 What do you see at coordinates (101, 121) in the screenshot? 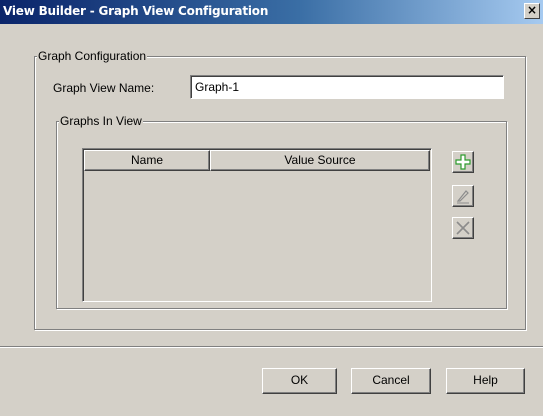
I see `graphs-in-view-legend: Graphs In View` at bounding box center [101, 121].